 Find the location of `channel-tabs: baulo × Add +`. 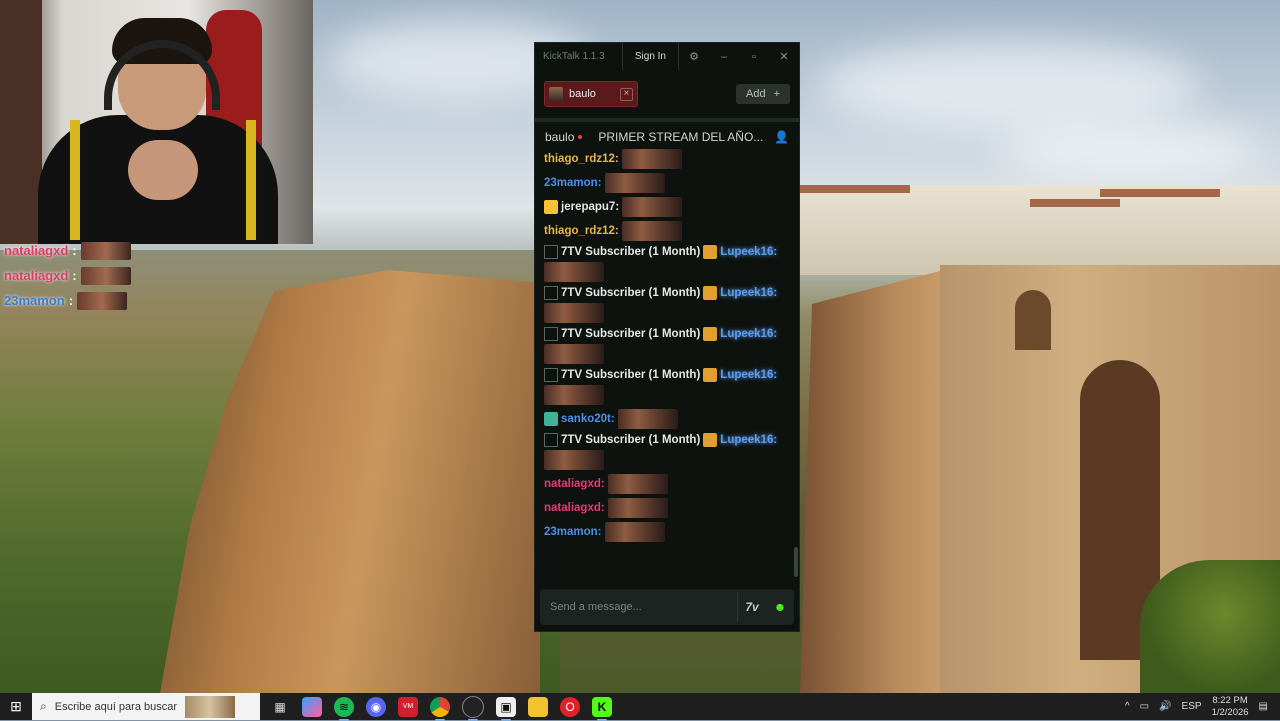

channel-tabs: baulo × Add + is located at coordinates (667, 96).